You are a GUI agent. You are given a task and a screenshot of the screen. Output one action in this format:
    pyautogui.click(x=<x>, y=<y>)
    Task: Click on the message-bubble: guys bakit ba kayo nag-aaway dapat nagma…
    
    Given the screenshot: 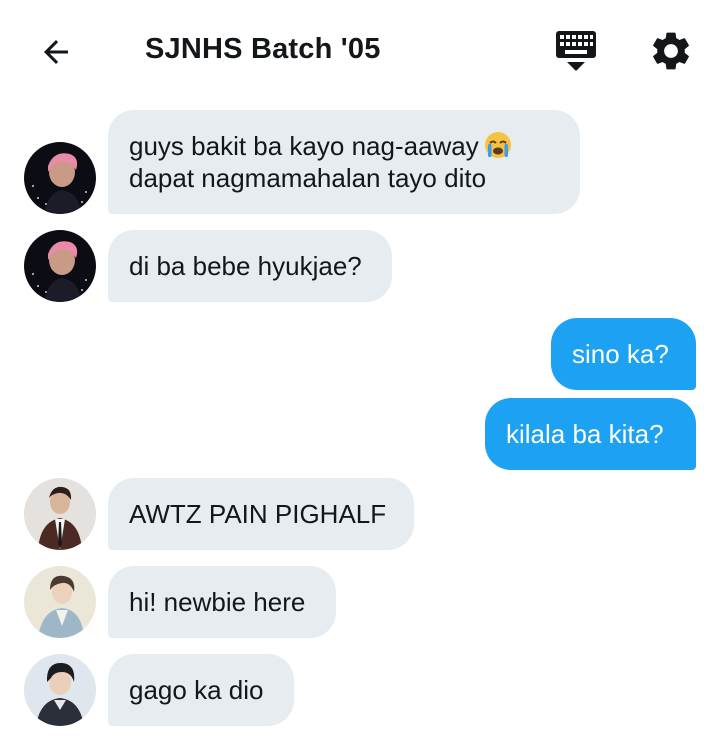 What is the action you would take?
    pyautogui.click(x=344, y=162)
    